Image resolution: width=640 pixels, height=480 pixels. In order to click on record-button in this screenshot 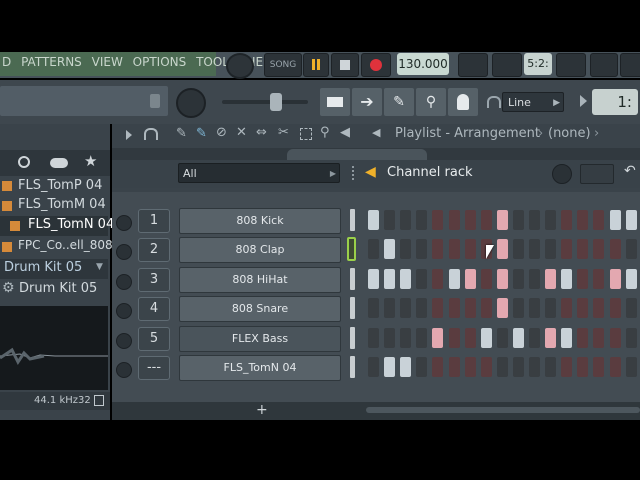, I will do `click(376, 65)`.